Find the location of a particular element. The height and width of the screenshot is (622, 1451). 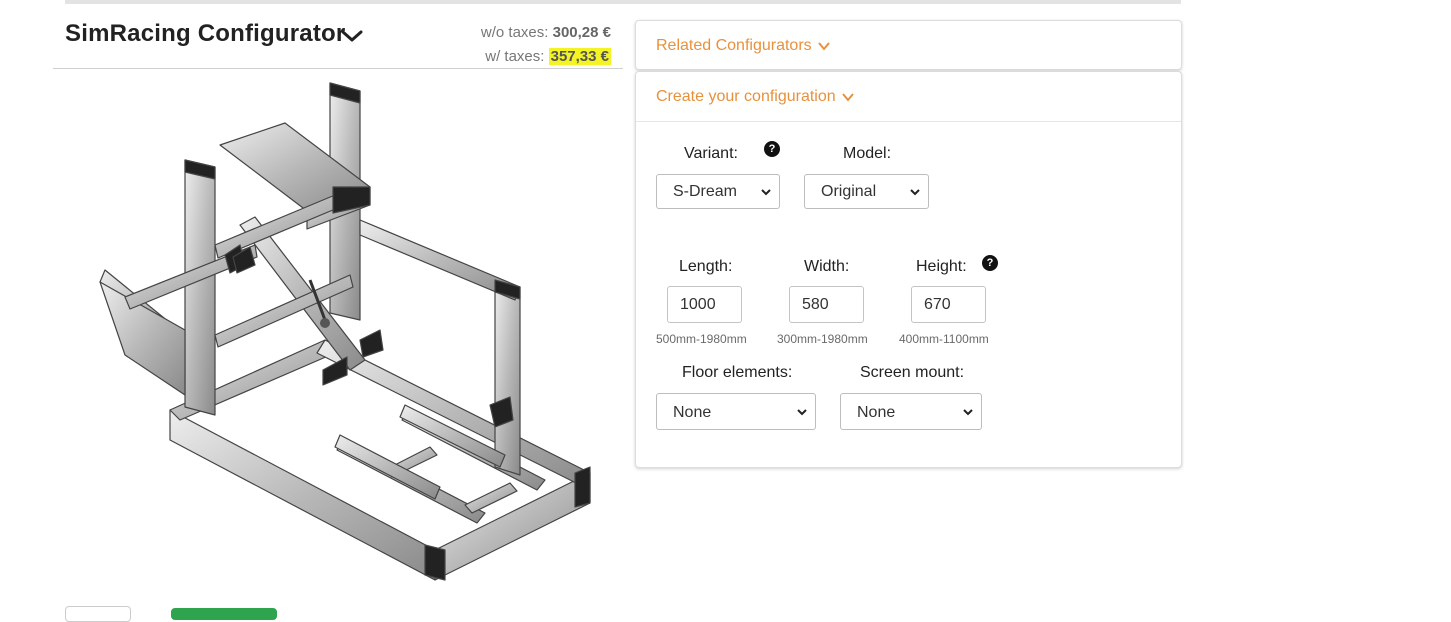

model-select: Original is located at coordinates (866, 191).